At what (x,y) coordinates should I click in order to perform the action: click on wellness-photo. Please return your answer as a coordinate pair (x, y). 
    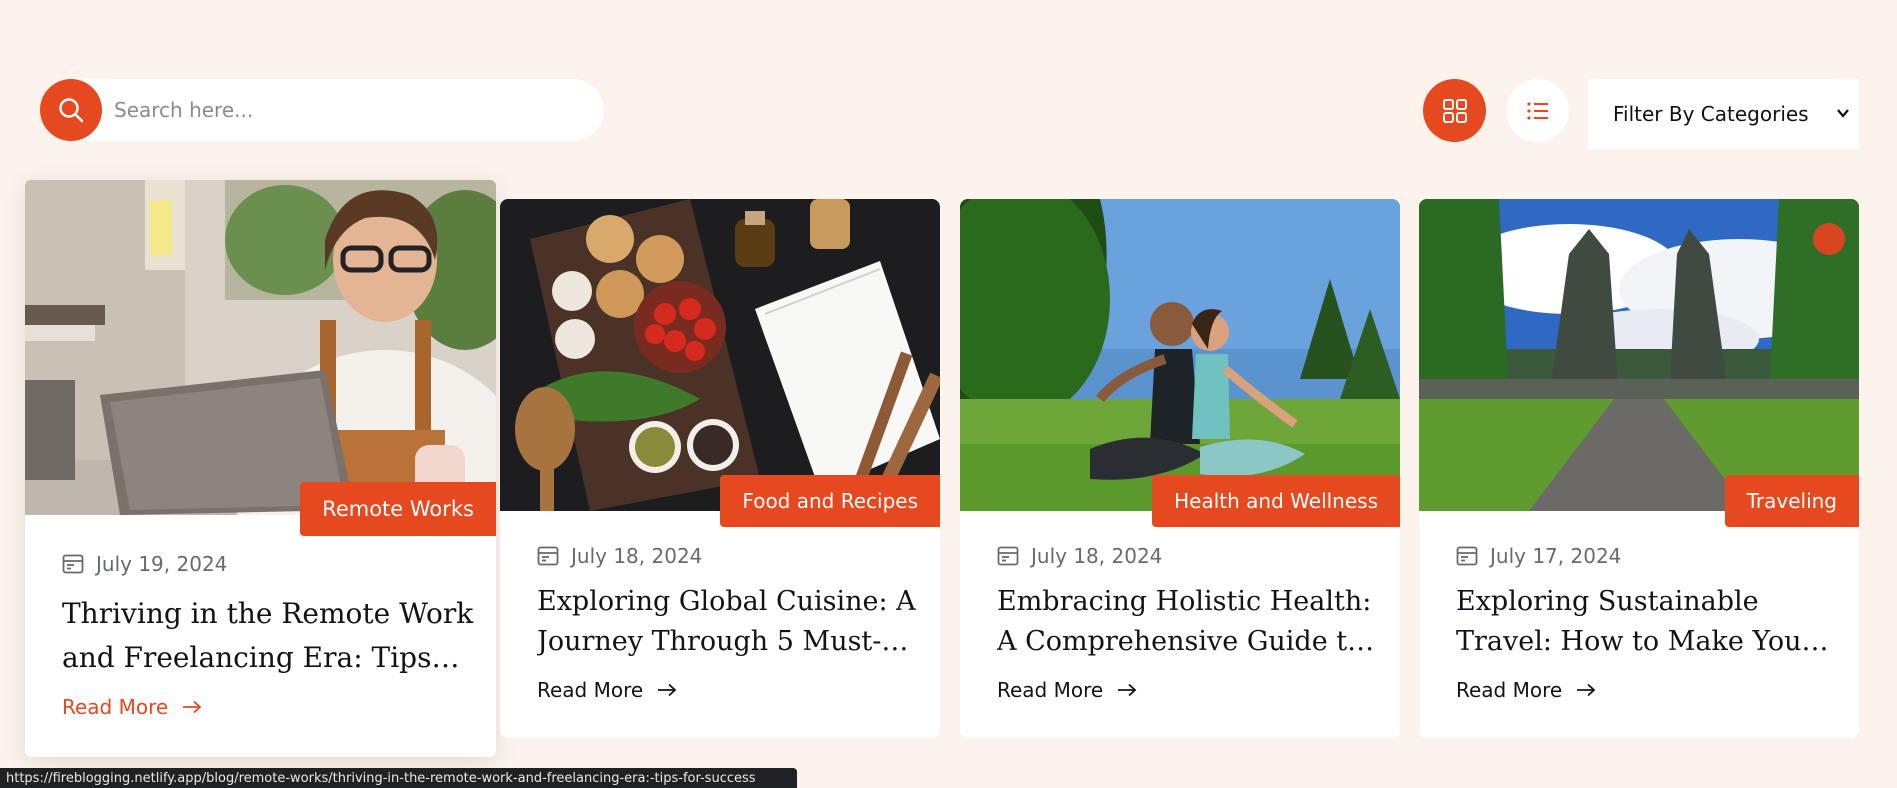
    Looking at the image, I should click on (1180, 355).